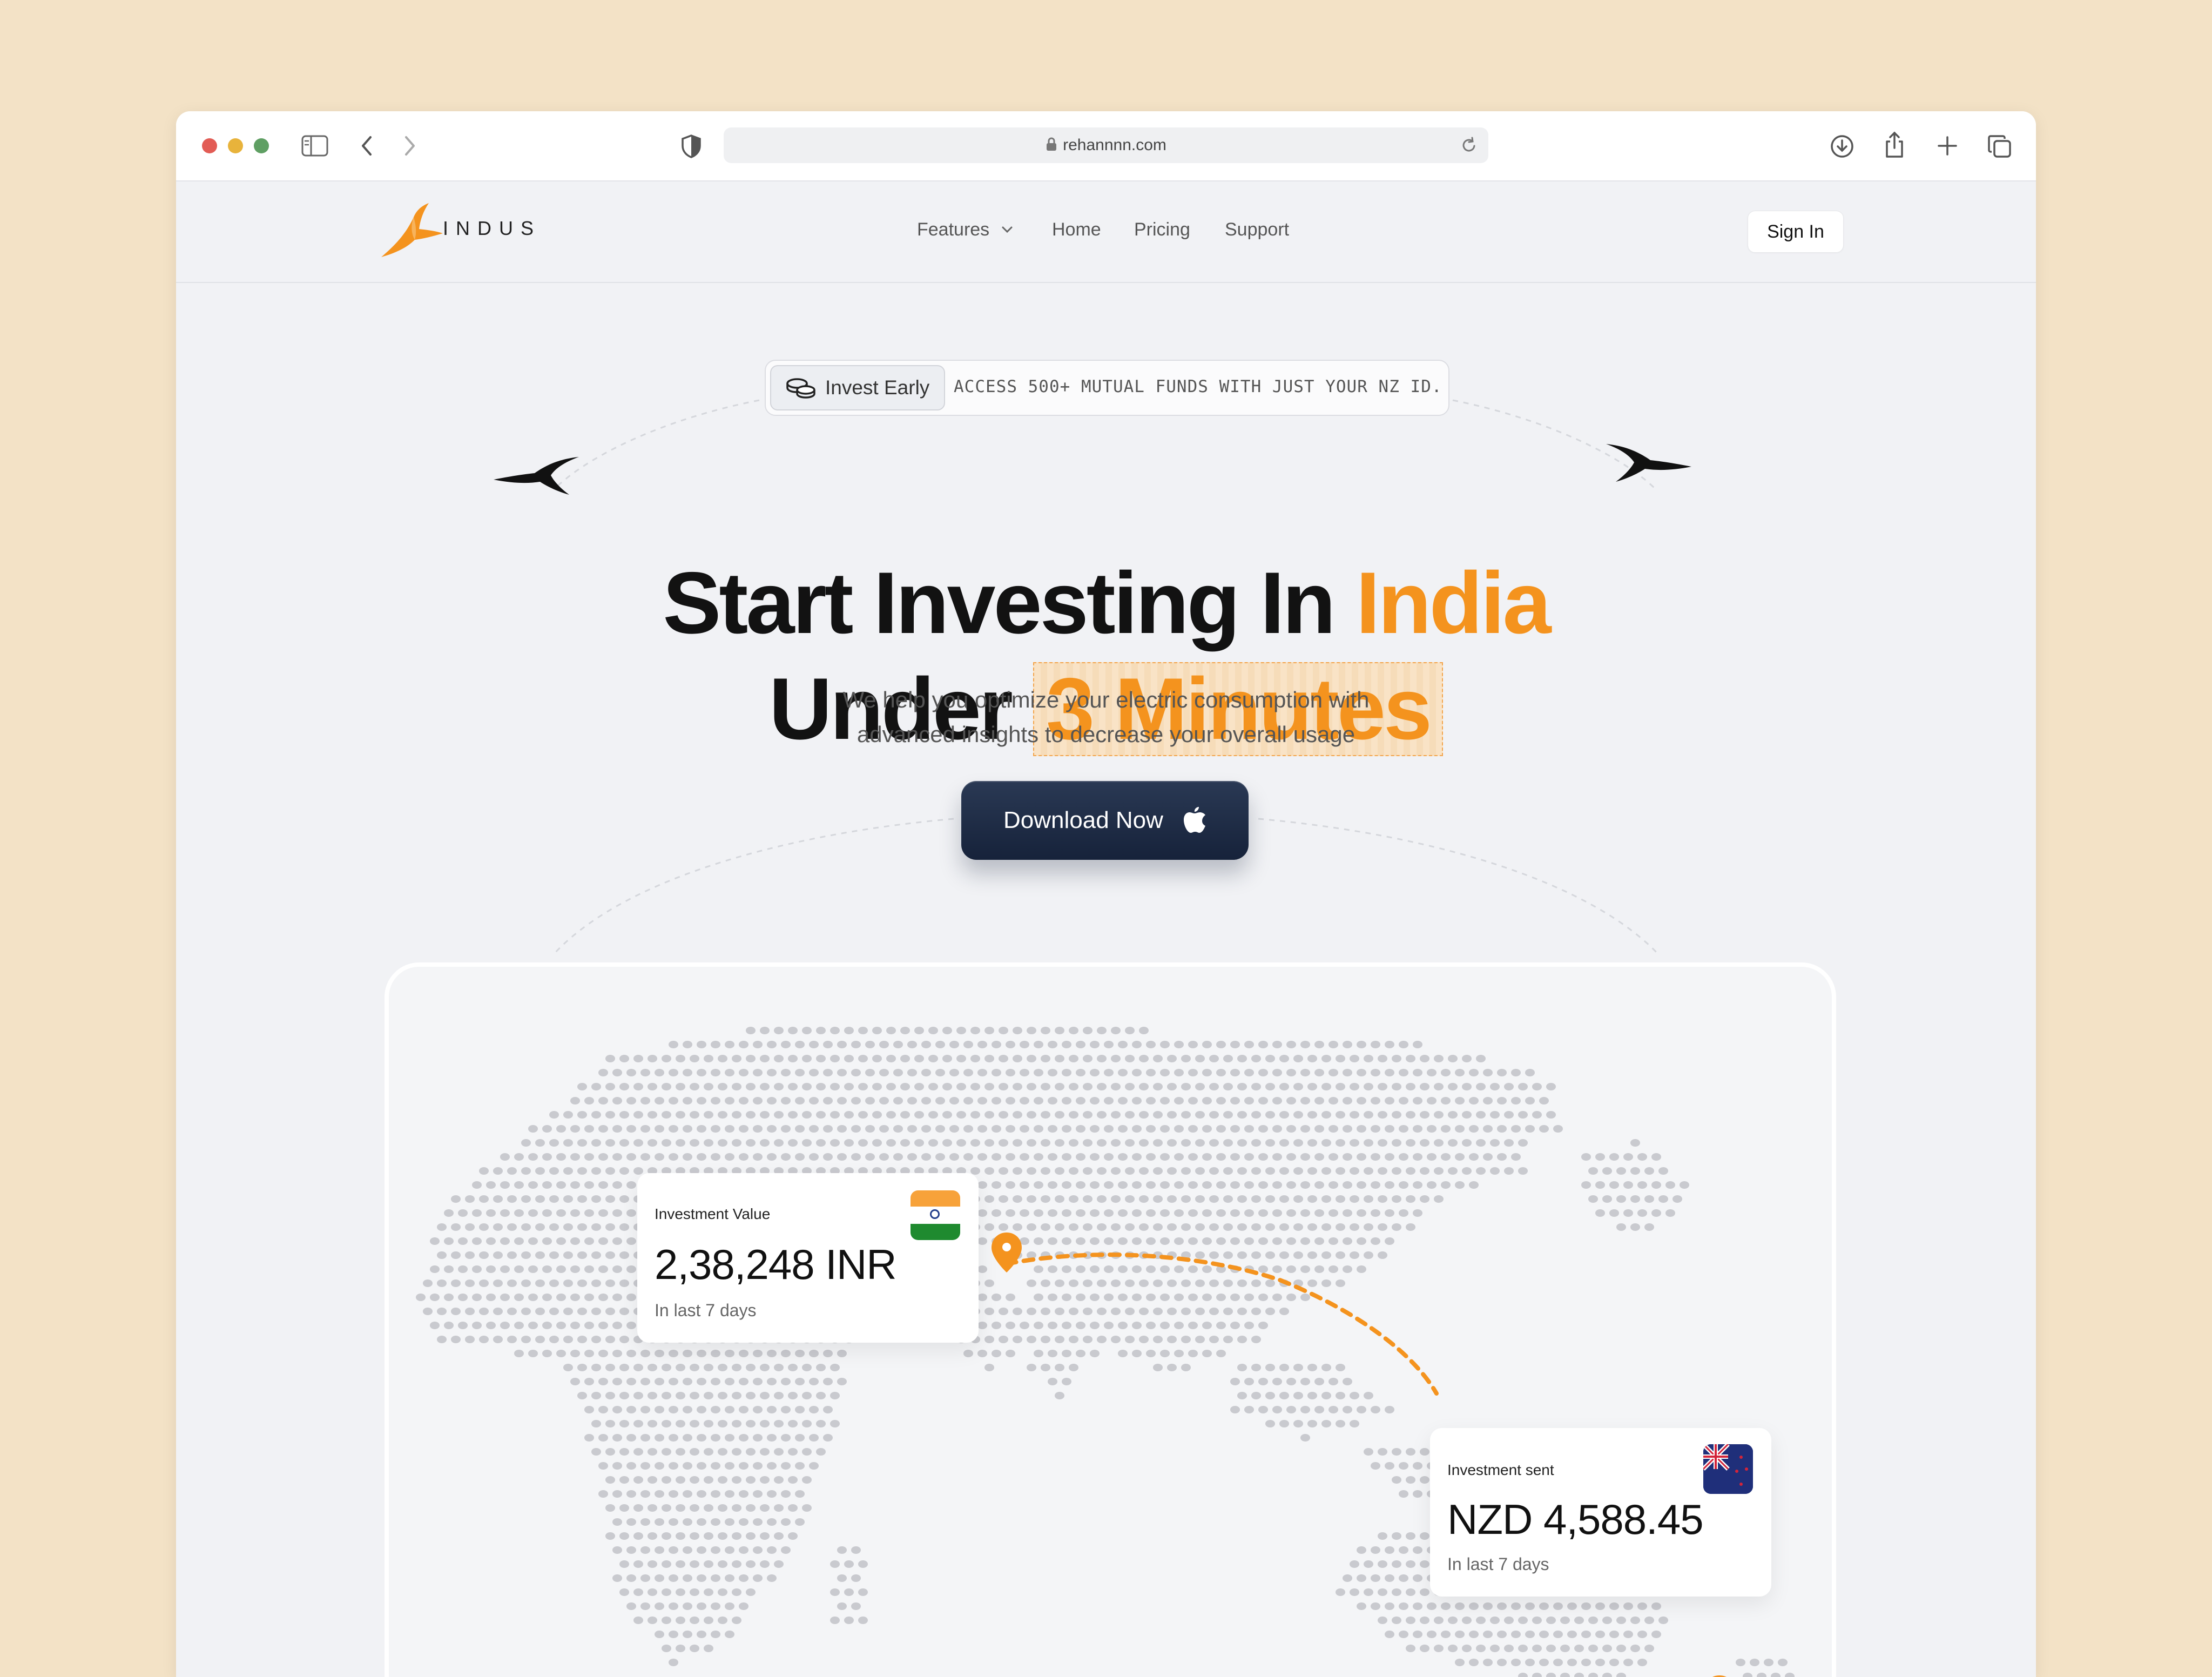 The width and height of the screenshot is (2212, 1677). What do you see at coordinates (800, 388) in the screenshot?
I see `coins-icon` at bounding box center [800, 388].